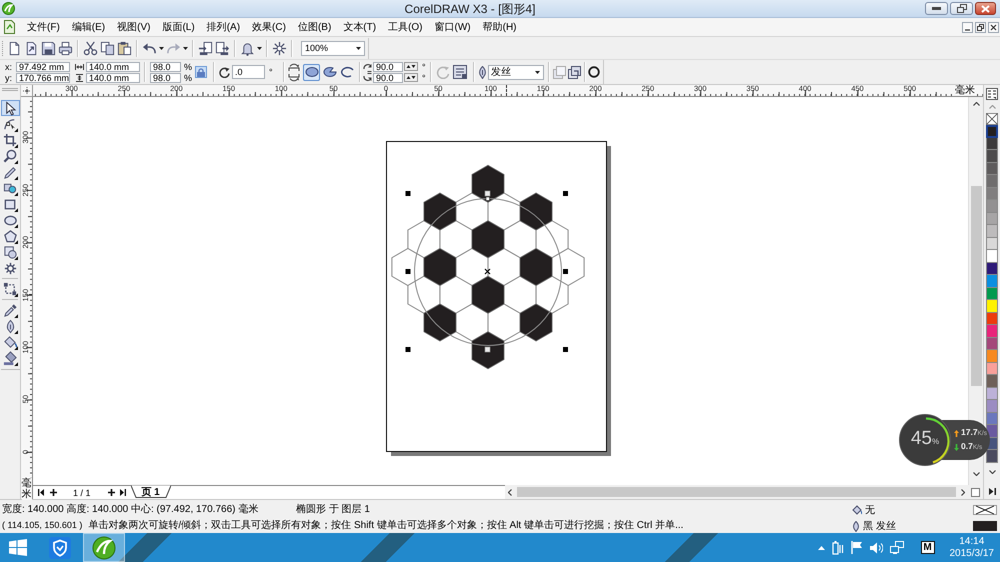  Describe the element at coordinates (574, 72) in the screenshot. I see `pages-arrow-icon` at that location.